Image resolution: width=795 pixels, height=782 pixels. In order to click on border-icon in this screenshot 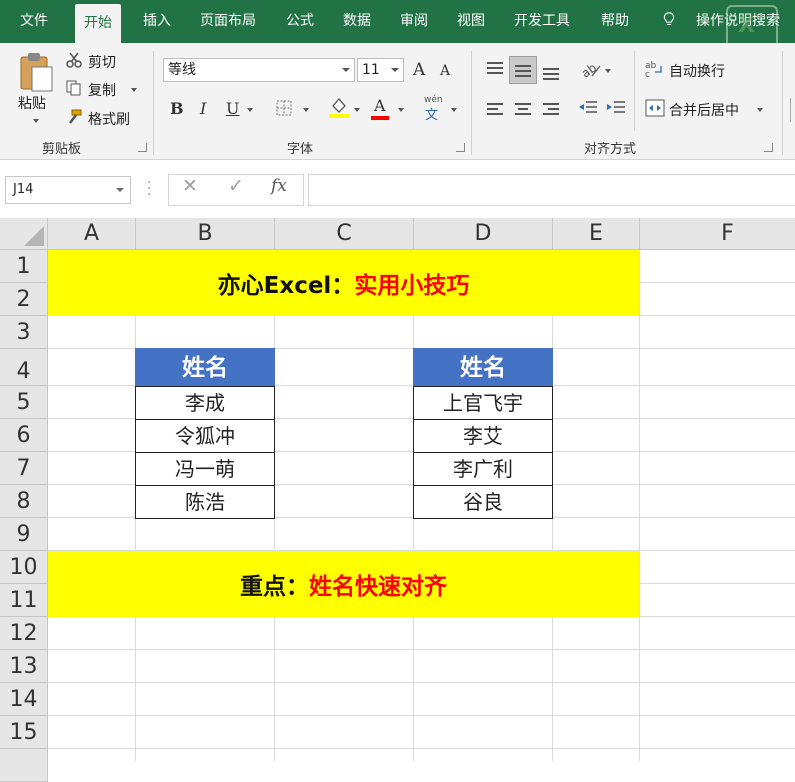, I will do `click(284, 108)`.